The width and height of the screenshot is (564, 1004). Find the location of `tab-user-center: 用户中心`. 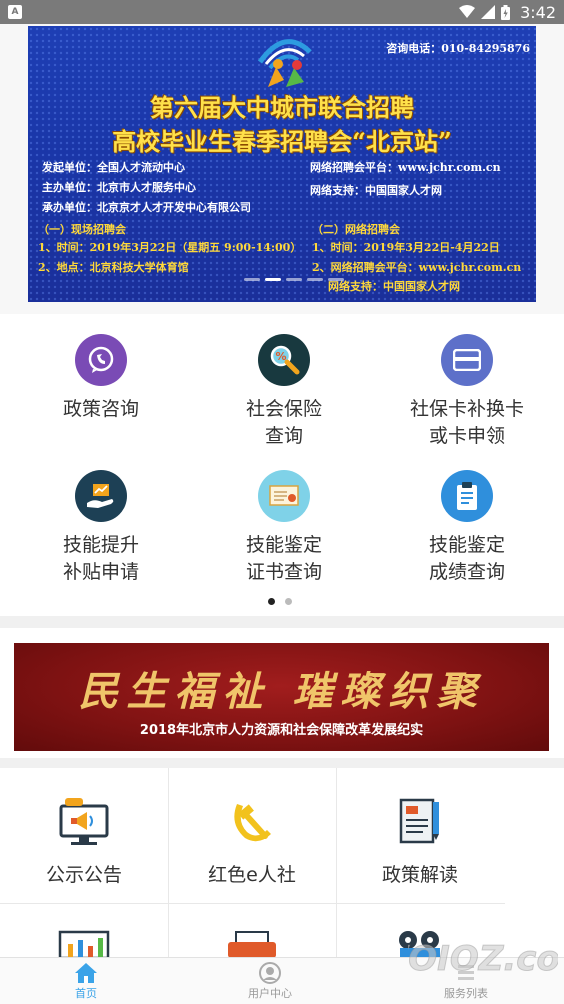

tab-user-center: 用户中心 is located at coordinates (270, 981).